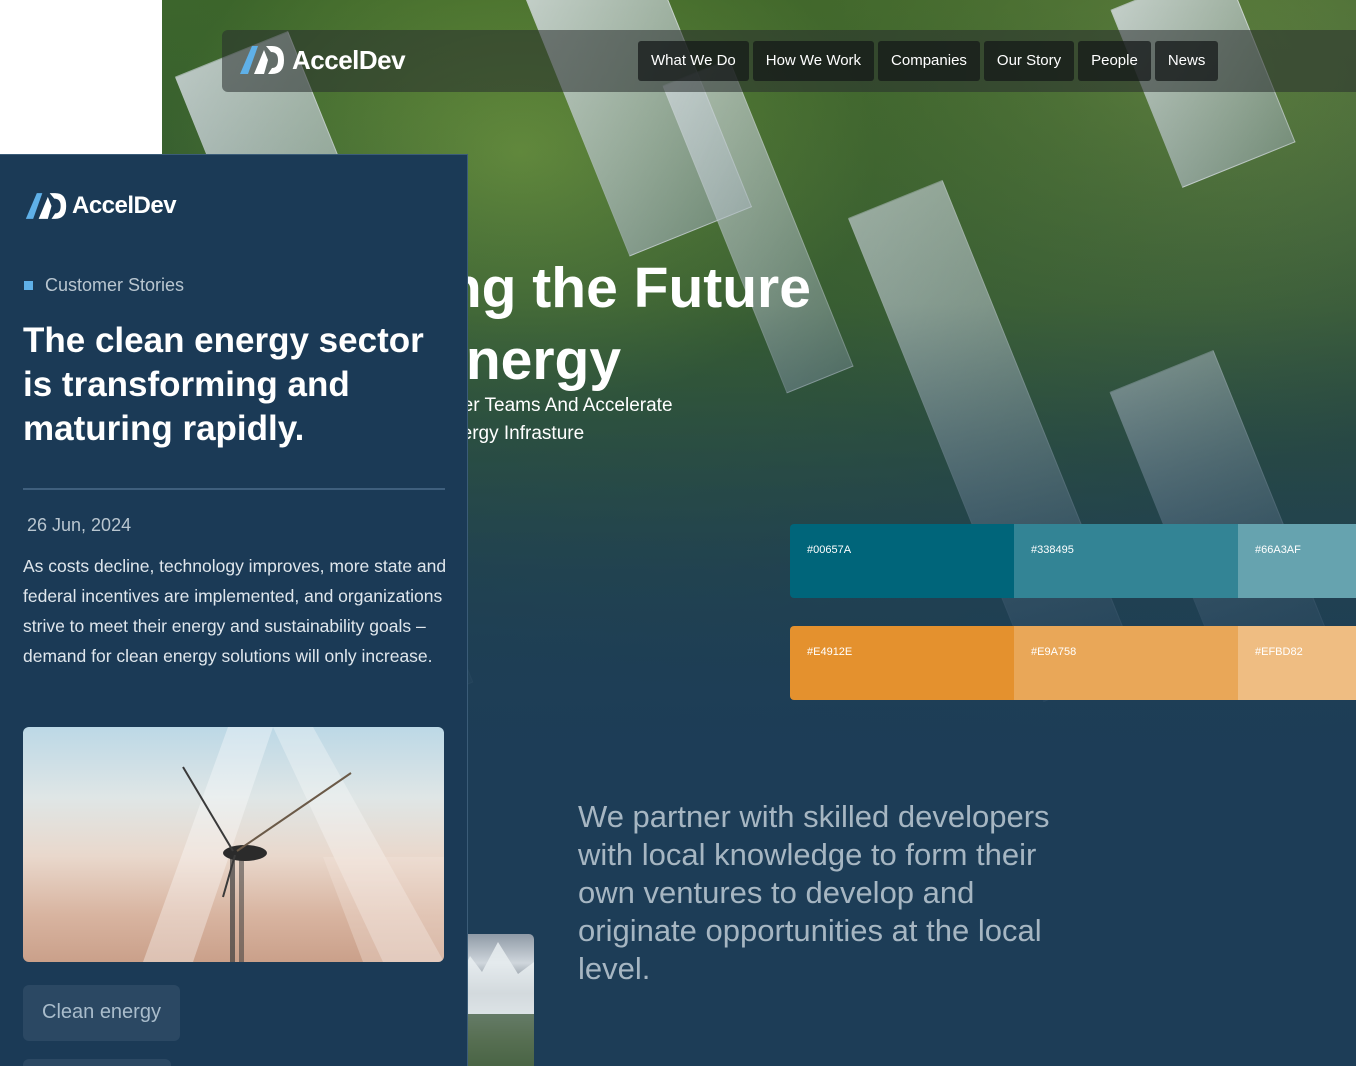 This screenshot has width=1356, height=1066. I want to click on color-palette-row-blue: #00657A #338495 #66A3AF, so click(1073, 561).